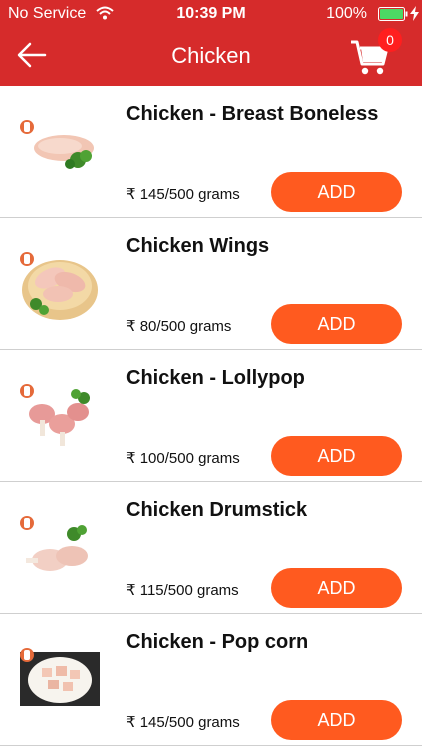 This screenshot has height=750, width=422. Describe the element at coordinates (217, 642) in the screenshot. I see `product-name: Chicken - Pop corn` at that location.